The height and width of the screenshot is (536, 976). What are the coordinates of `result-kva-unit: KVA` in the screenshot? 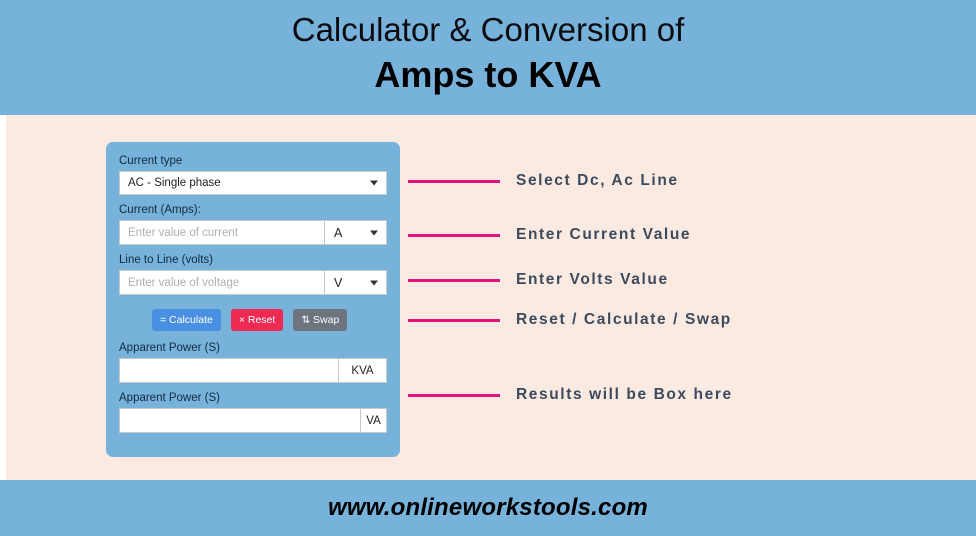 It's located at (362, 370).